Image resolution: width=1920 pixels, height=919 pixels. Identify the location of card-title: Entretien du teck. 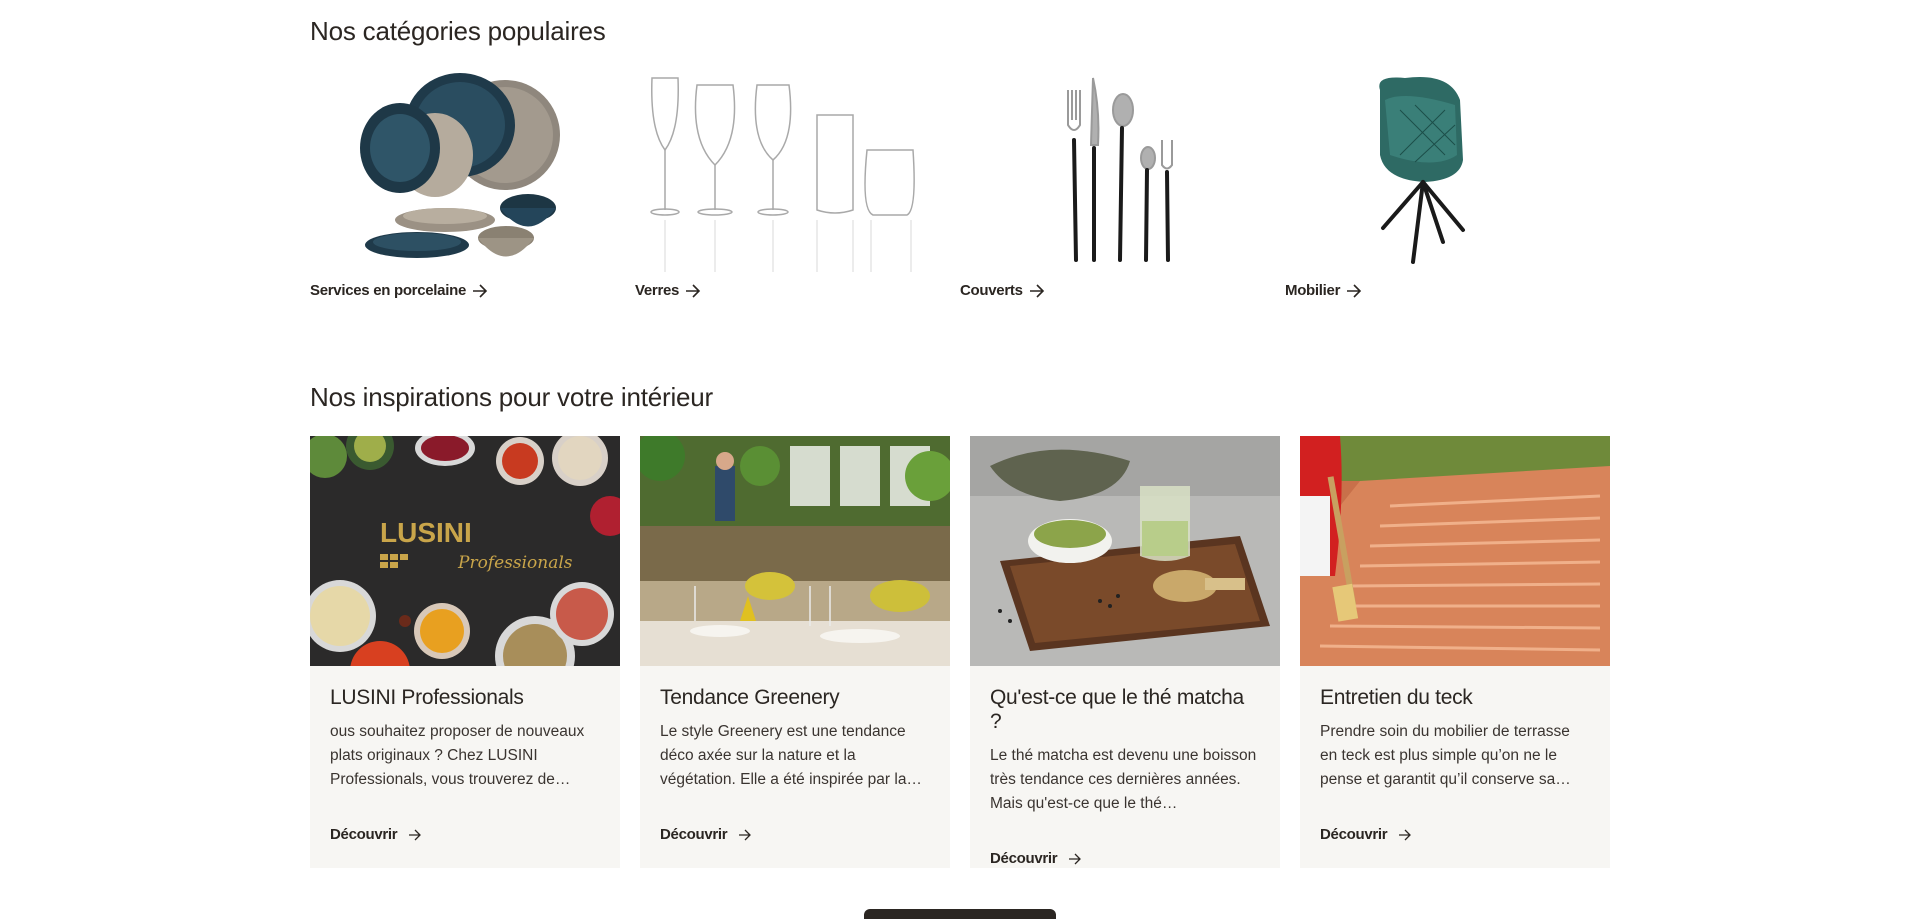
(1396, 697).